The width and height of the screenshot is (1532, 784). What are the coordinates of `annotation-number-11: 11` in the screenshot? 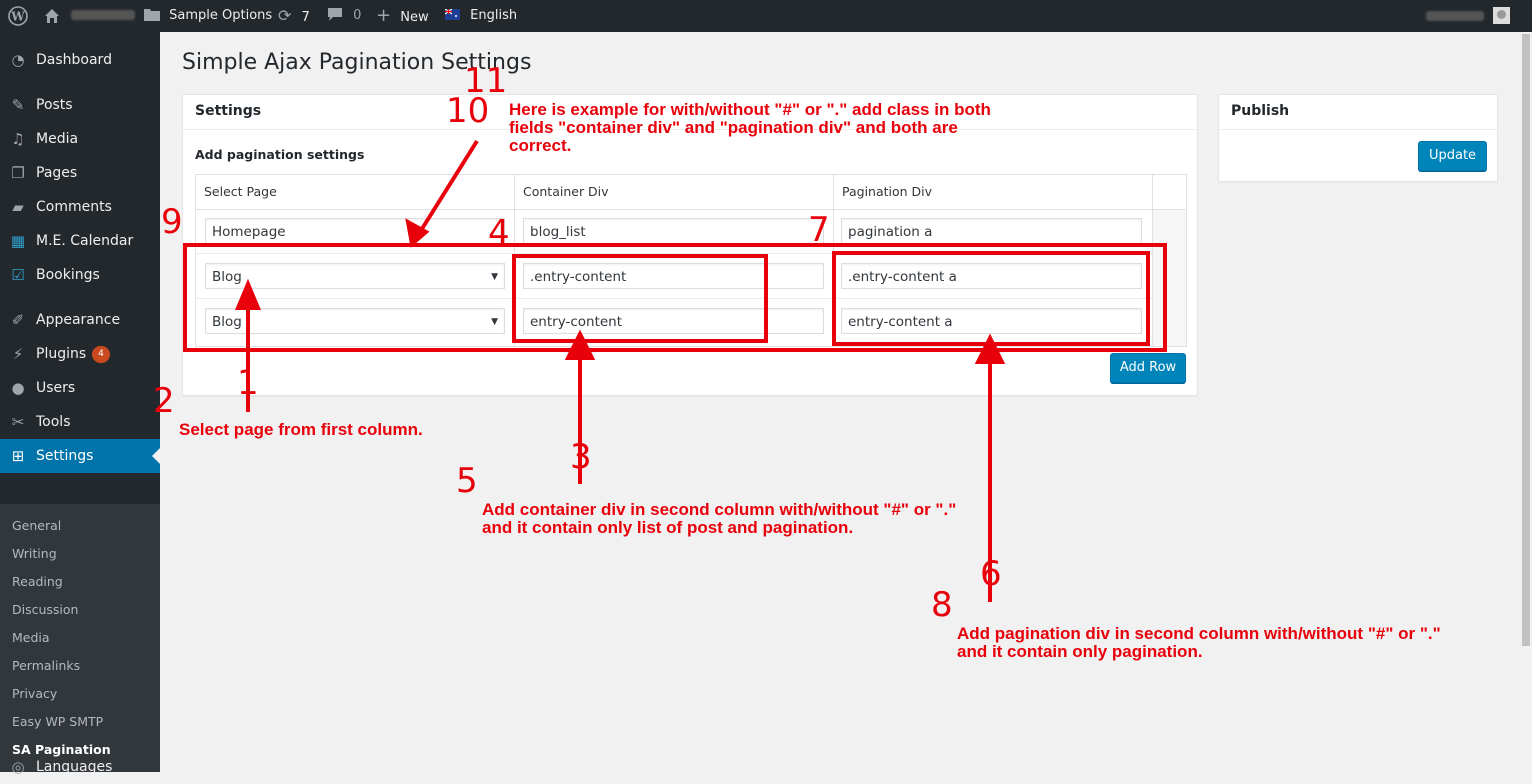 It's located at (486, 81).